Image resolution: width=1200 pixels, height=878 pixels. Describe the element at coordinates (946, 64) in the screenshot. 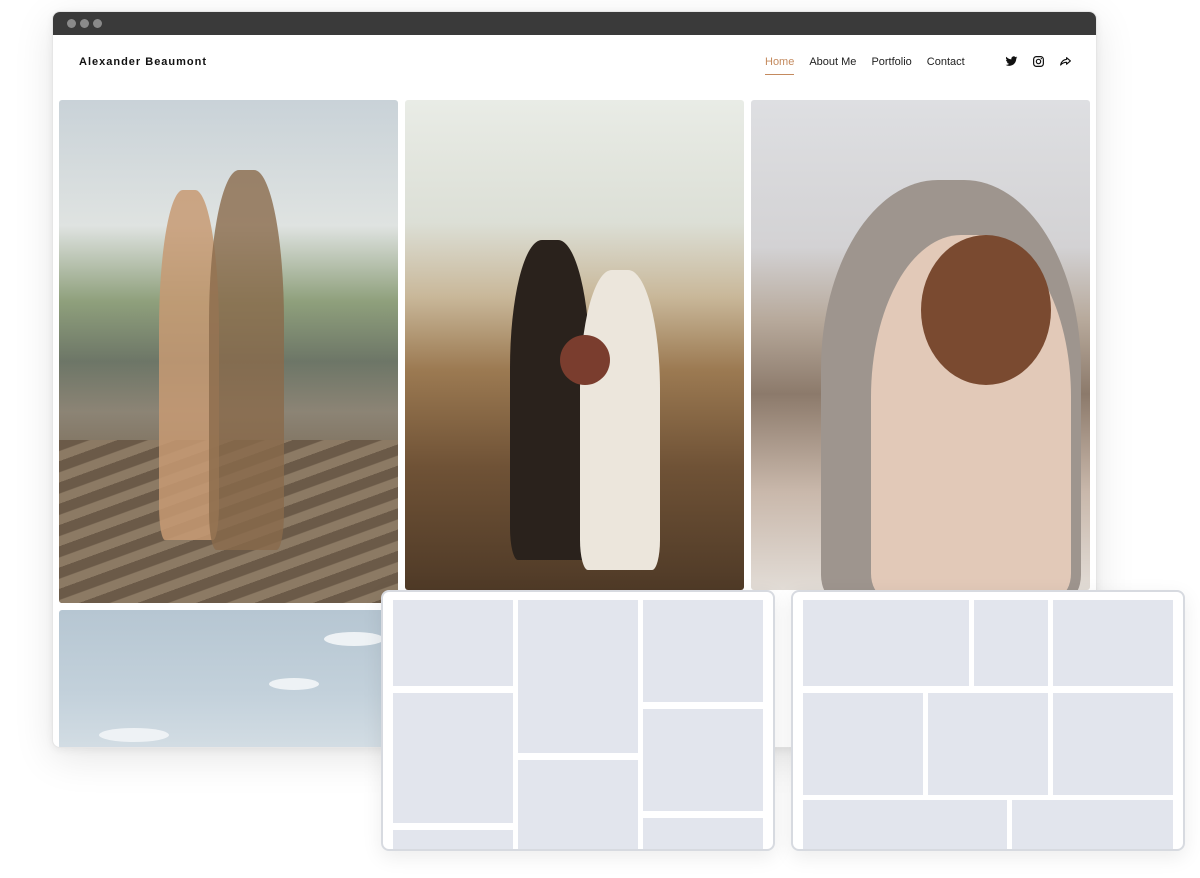

I see `nav-contact: Contact` at that location.